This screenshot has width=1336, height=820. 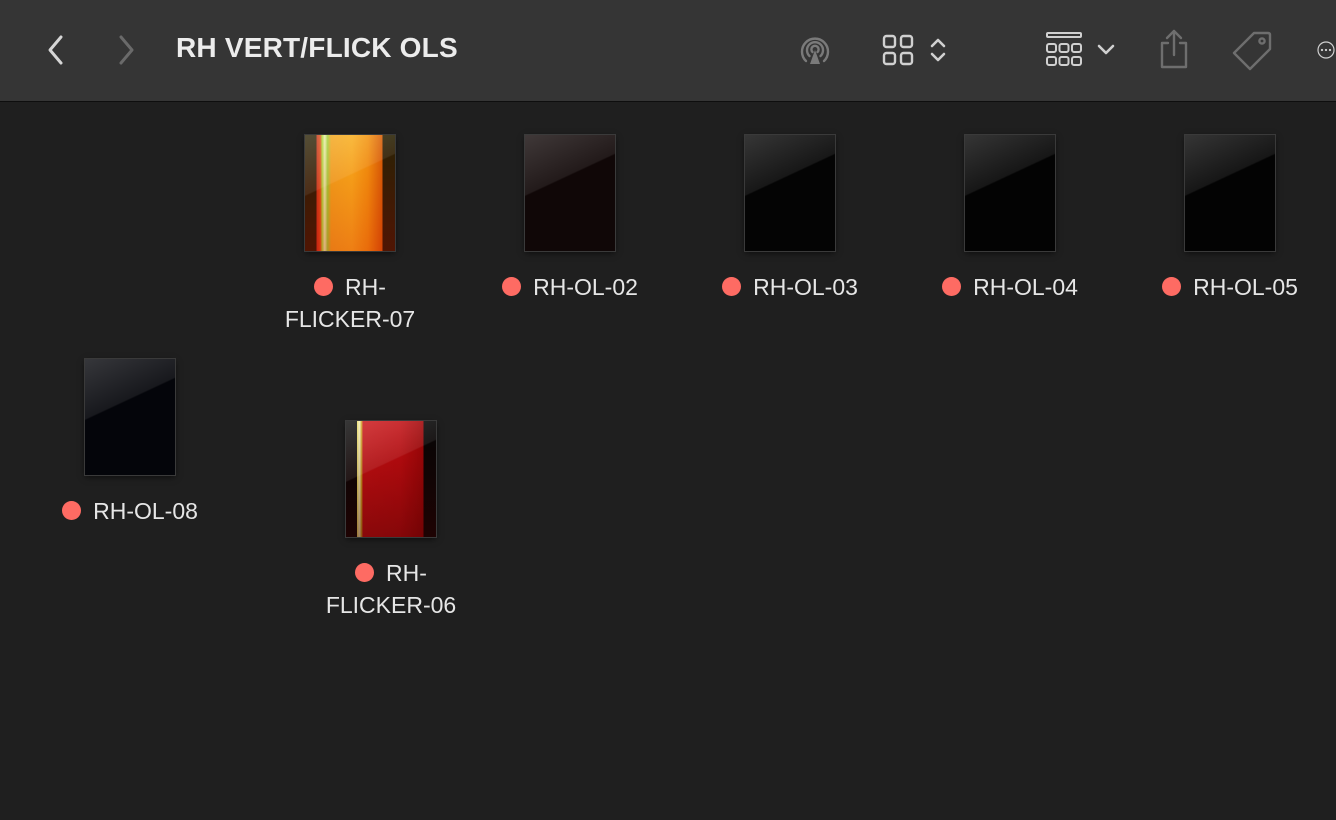 I want to click on file-name: RH-OL-03, so click(x=790, y=287).